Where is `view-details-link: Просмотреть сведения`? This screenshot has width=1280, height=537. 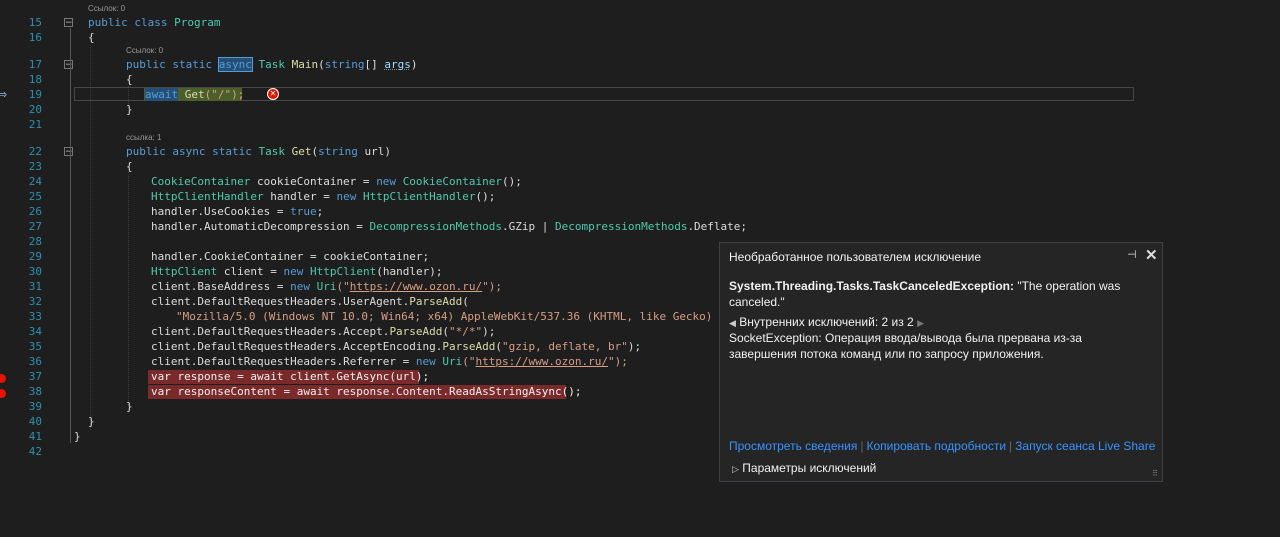 view-details-link: Просмотреть сведения is located at coordinates (793, 446).